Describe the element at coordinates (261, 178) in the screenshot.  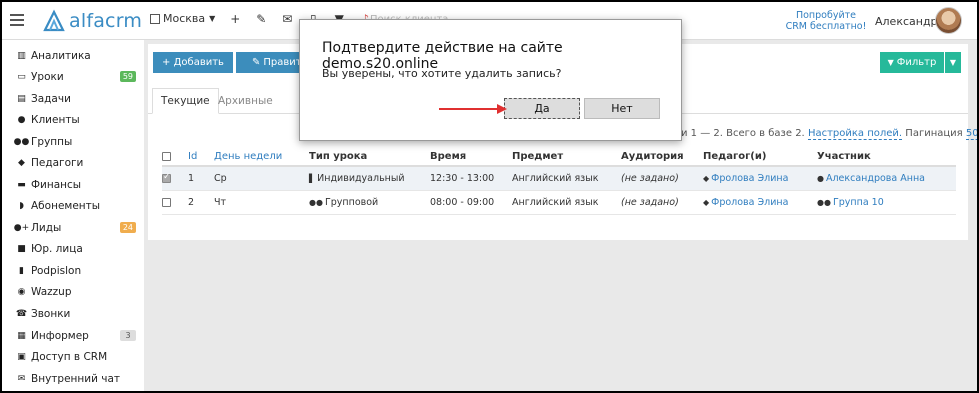
I see `cell-day: Ср` at that location.